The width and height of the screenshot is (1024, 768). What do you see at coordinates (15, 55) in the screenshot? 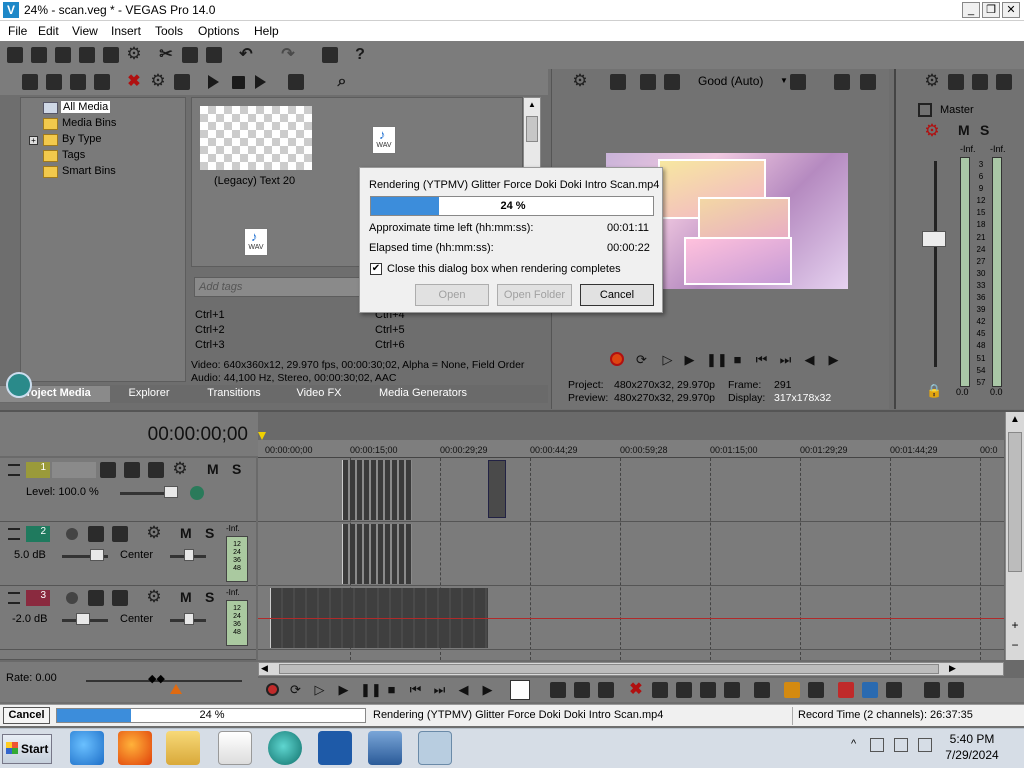
I see `new-icon` at bounding box center [15, 55].